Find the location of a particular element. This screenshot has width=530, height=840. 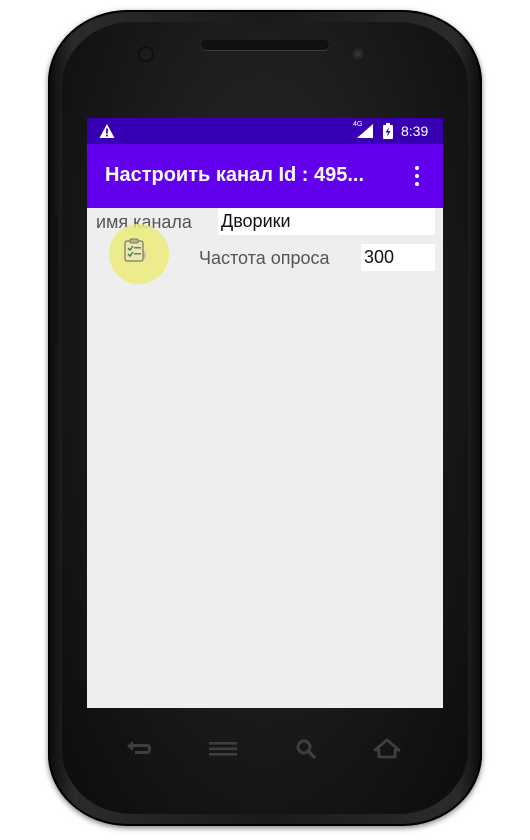

poll-rate-label: Частота опроса is located at coordinates (264, 258).